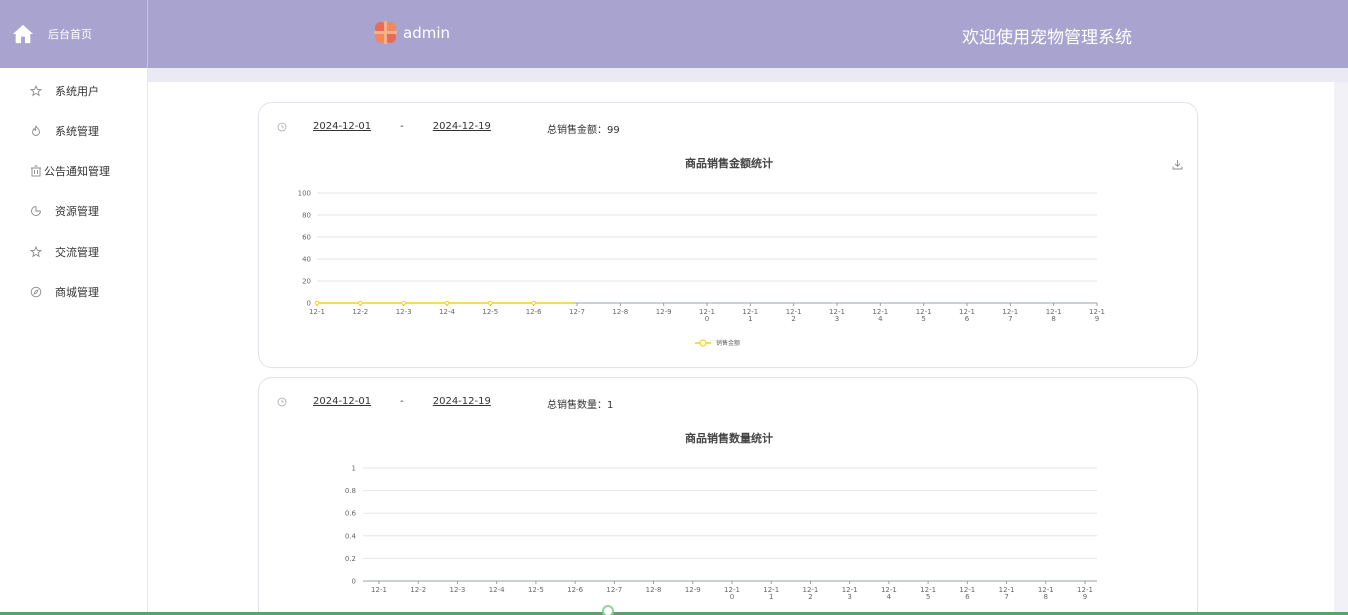 Image resolution: width=1348 pixels, height=615 pixels. I want to click on sidebar-item-mall-management: 商城管理, so click(74, 292).